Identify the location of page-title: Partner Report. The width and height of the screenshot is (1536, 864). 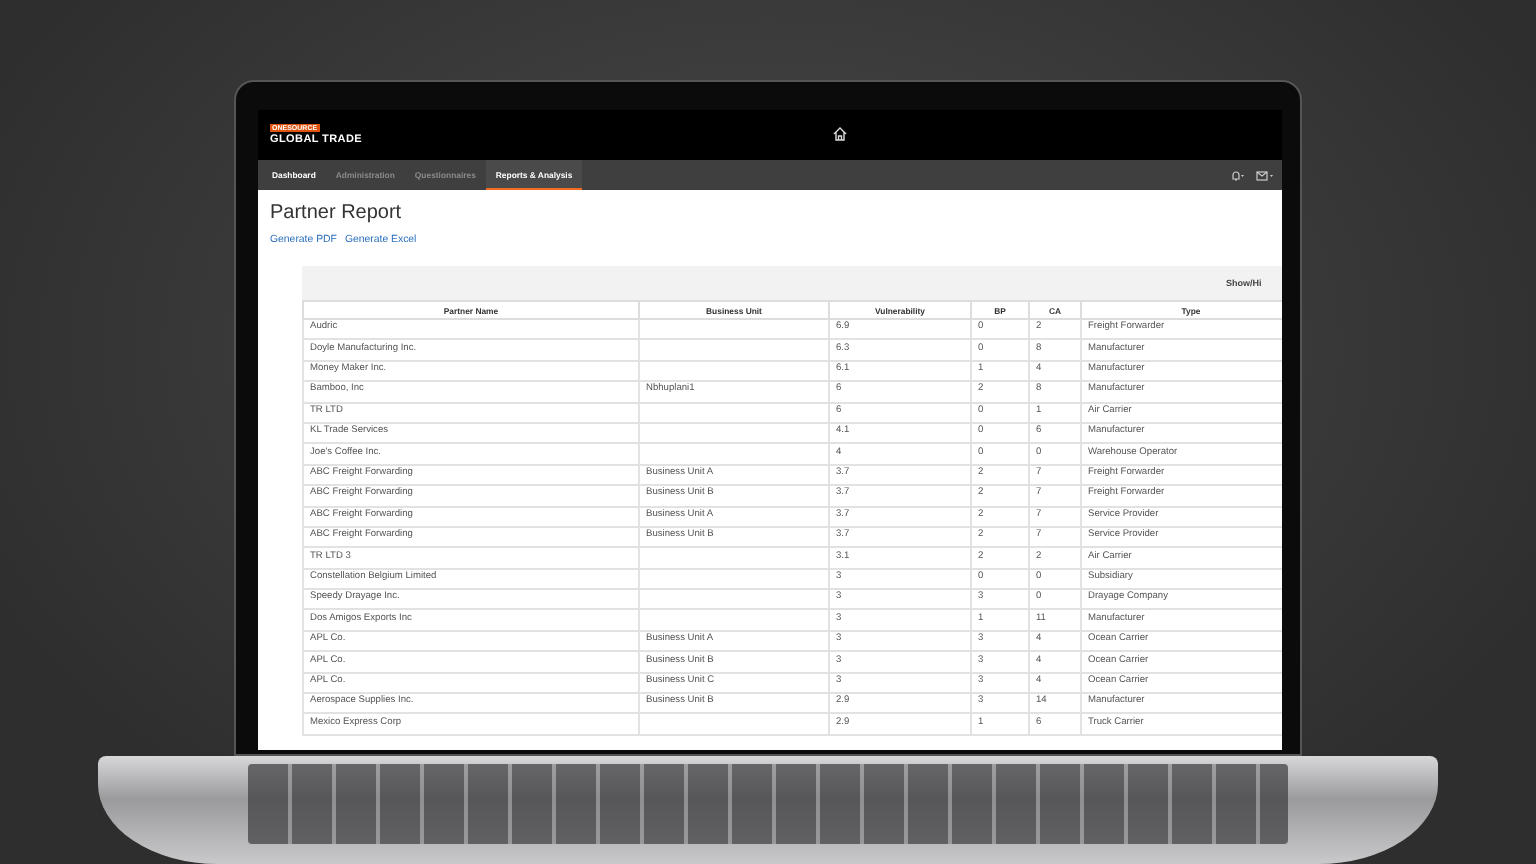
(337, 213).